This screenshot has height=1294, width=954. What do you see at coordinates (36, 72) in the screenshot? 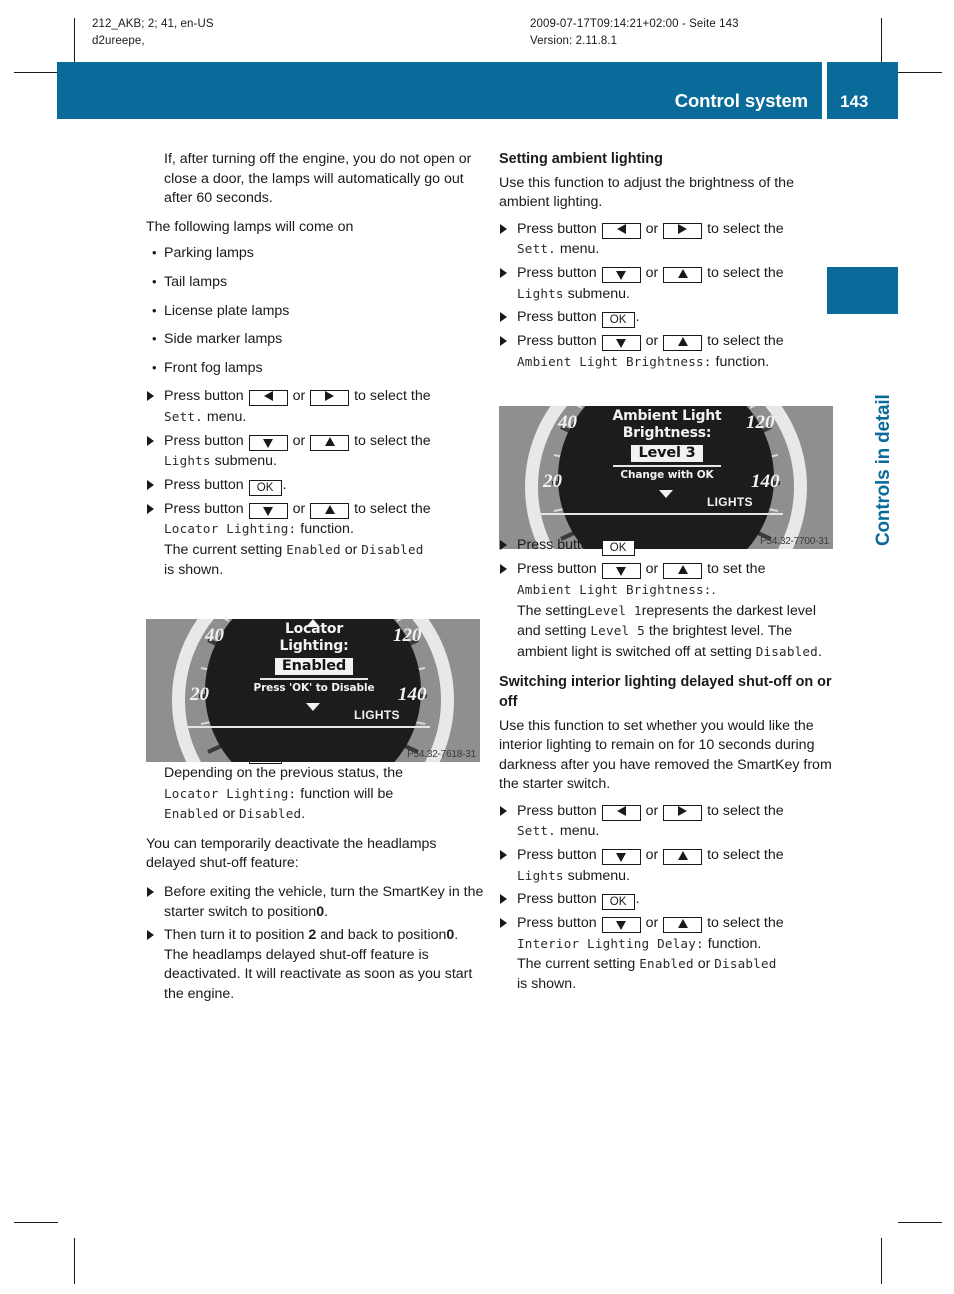
I see `crop-mark-top-left-horizontal` at bounding box center [36, 72].